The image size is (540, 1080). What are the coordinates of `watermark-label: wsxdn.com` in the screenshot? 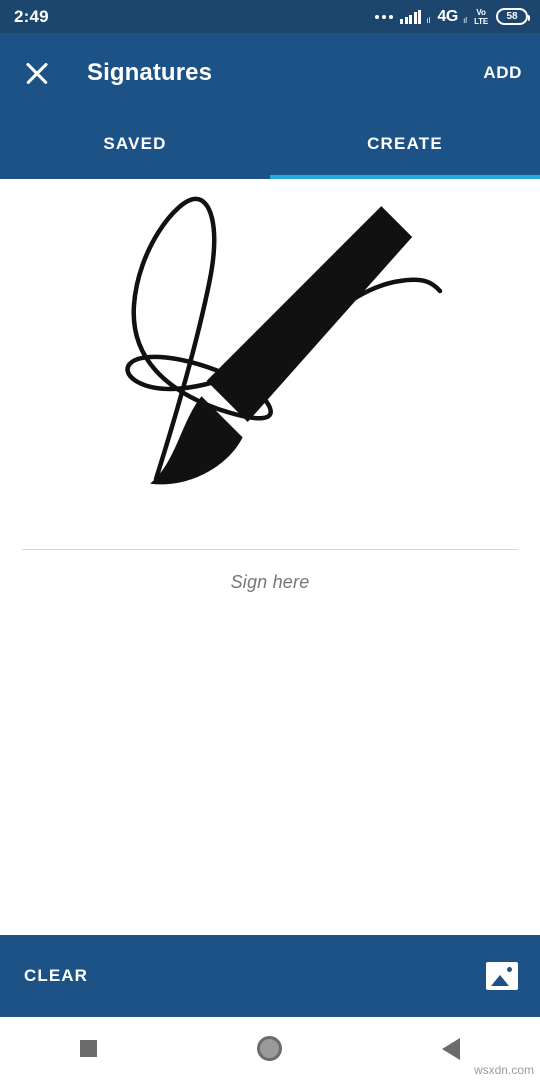 It's located at (503, 1070).